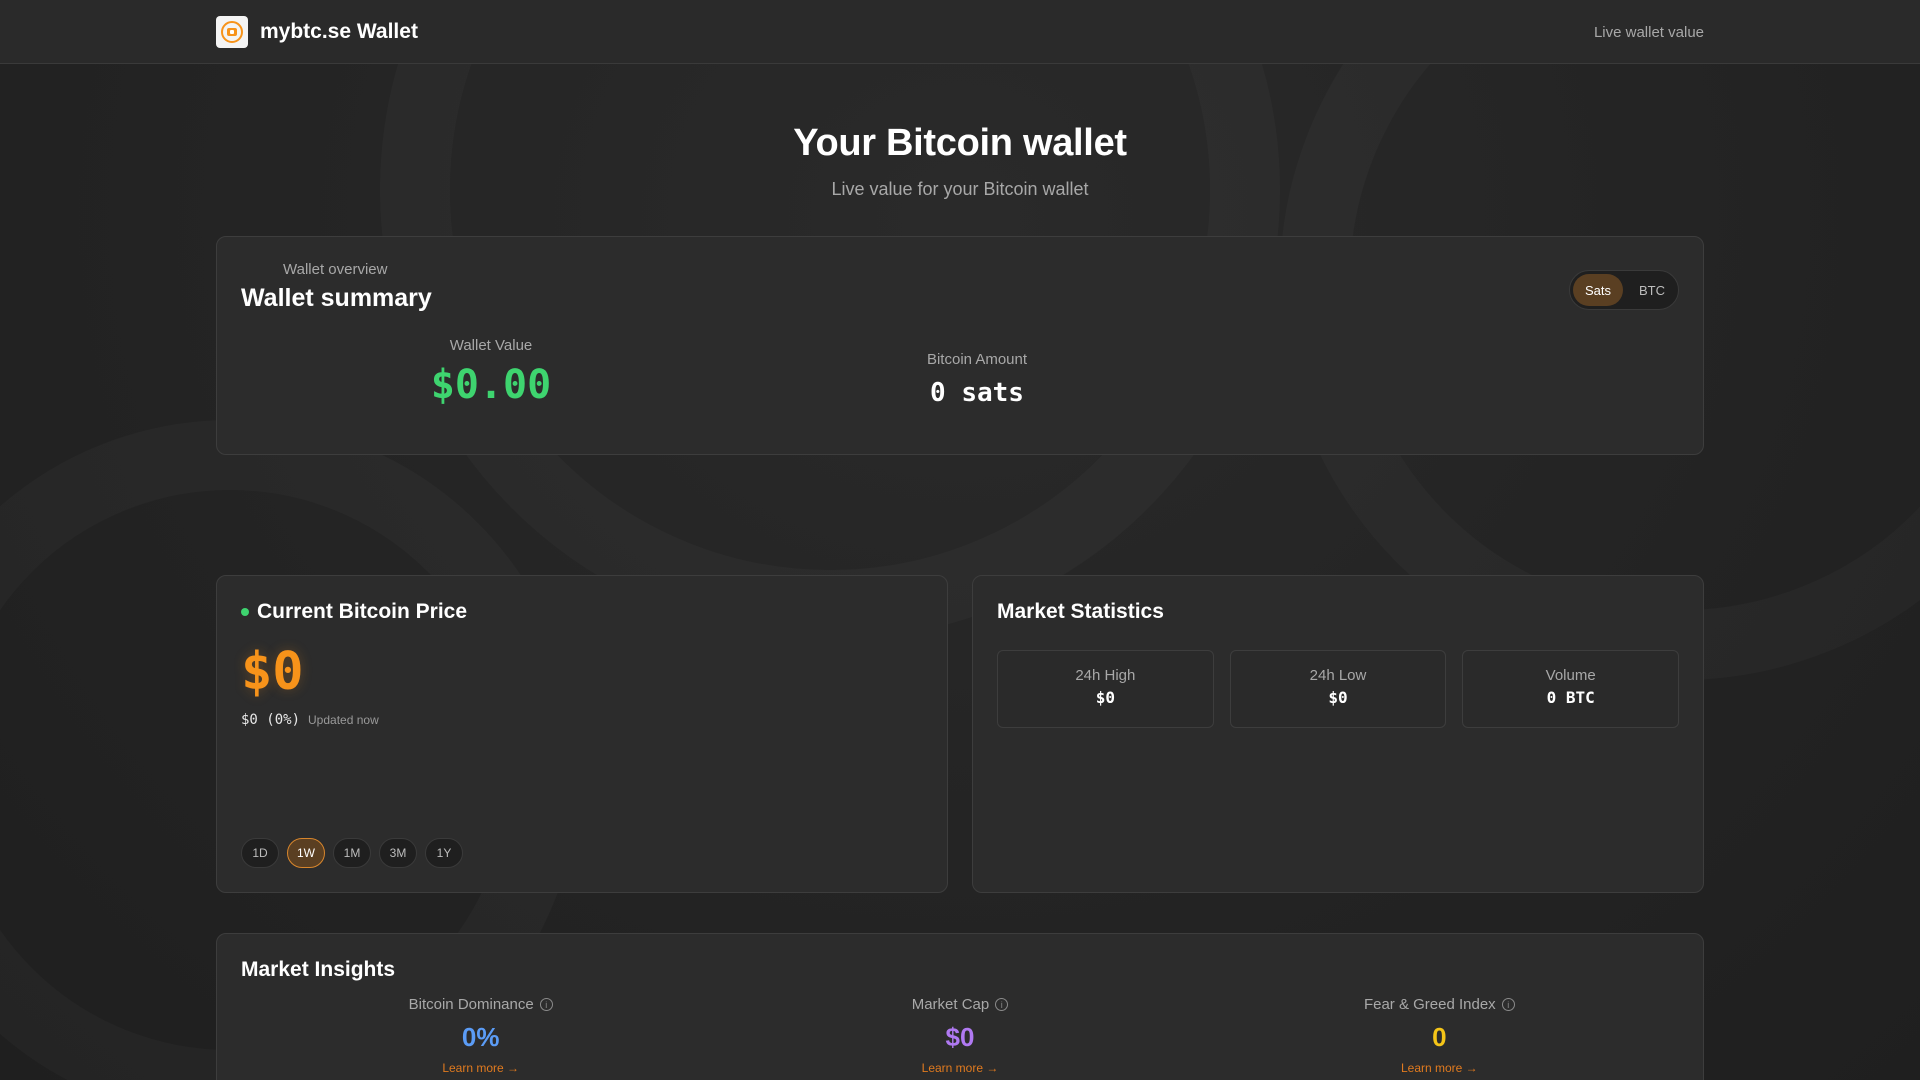  I want to click on stat-value: 0 BTC, so click(1570, 697).